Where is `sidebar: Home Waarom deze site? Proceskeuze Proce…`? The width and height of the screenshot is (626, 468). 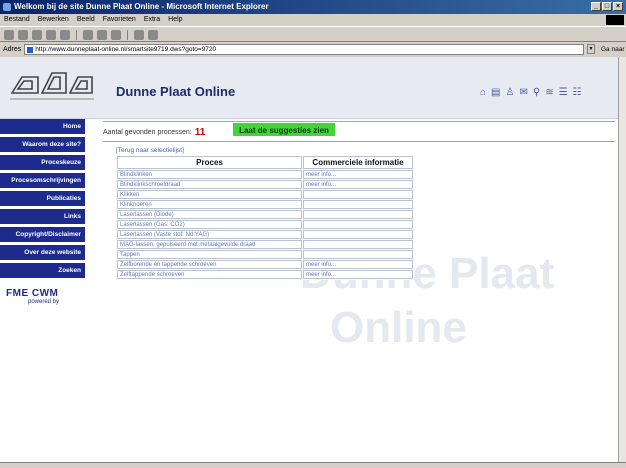 sidebar: Home Waarom deze site? Proceskeuze Proce… is located at coordinates (42, 290).